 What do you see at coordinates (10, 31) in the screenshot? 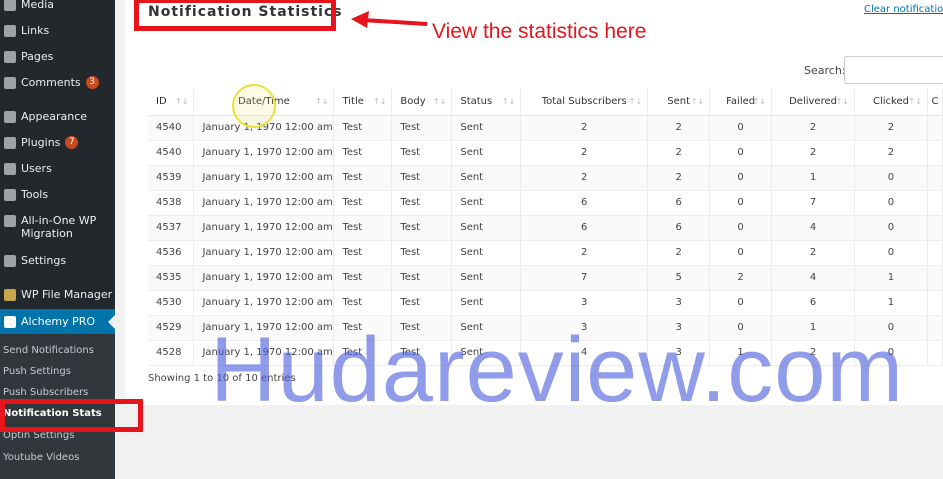
I see `links-icon` at bounding box center [10, 31].